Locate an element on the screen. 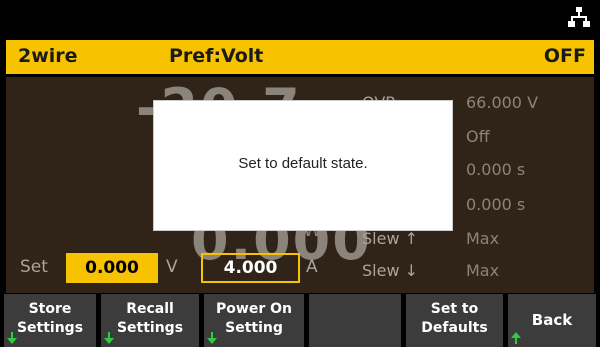 The image size is (600, 347). set-to-defaults-softkey: Set to Defaults is located at coordinates (454, 320).